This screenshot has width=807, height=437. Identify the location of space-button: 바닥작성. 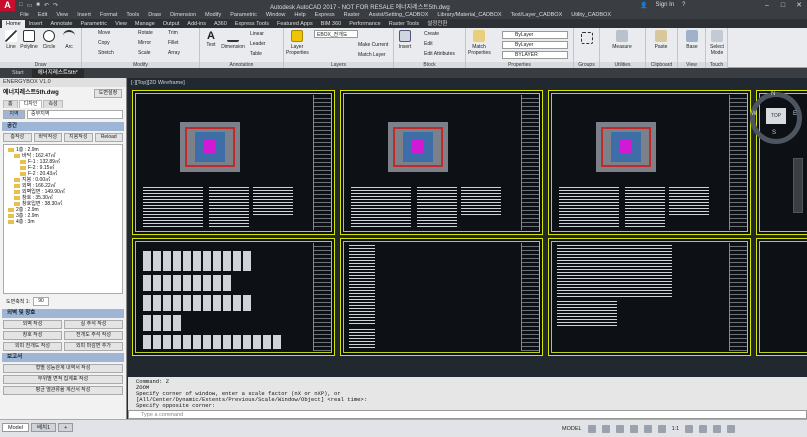
(47, 137).